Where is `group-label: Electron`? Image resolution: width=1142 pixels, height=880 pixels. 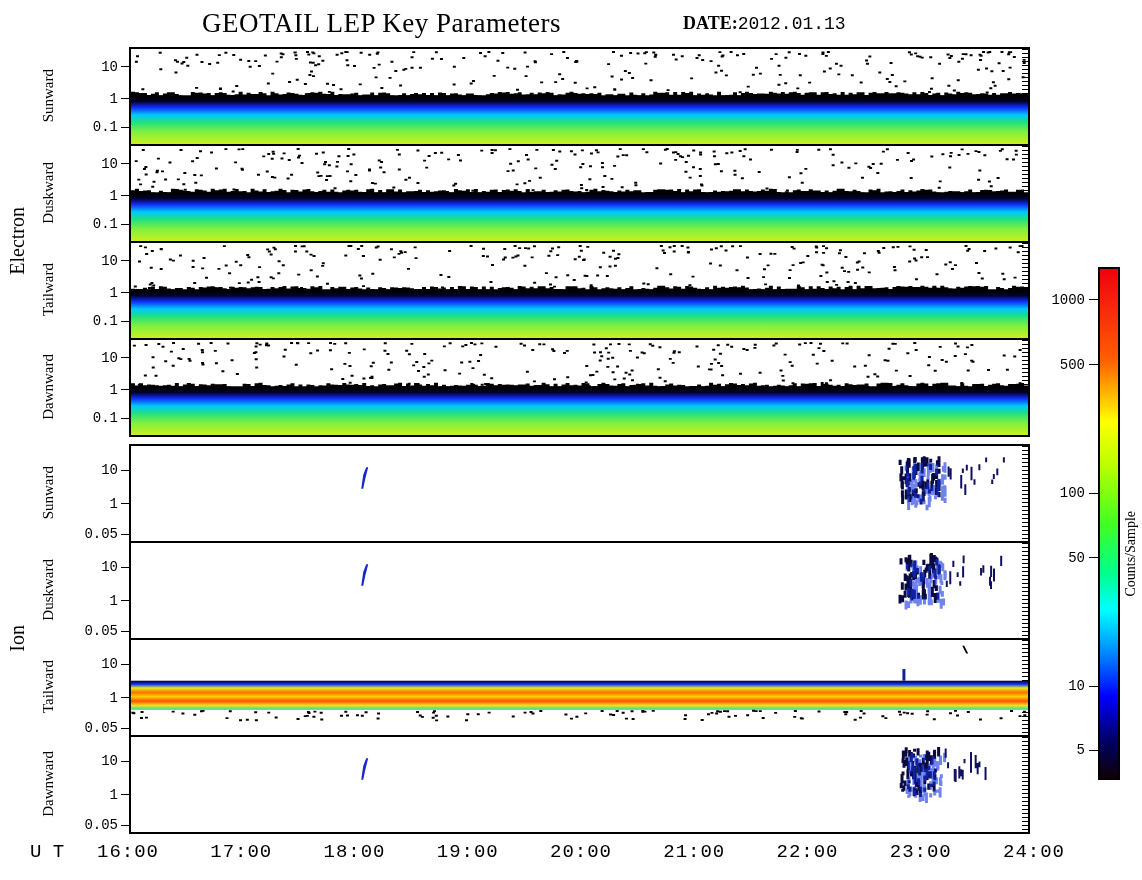 group-label: Electron is located at coordinates (17, 241).